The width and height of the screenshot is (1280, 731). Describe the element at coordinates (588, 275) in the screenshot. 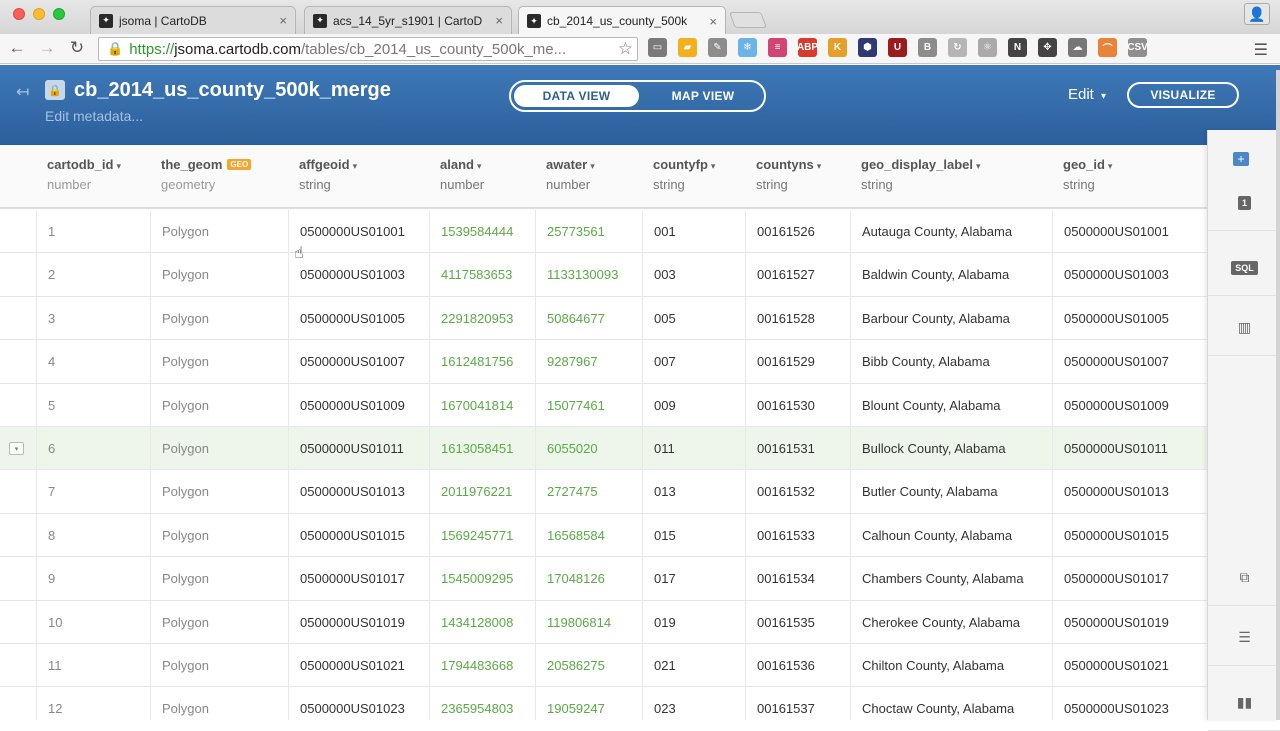

I see `cell-awater: 1133130093` at that location.